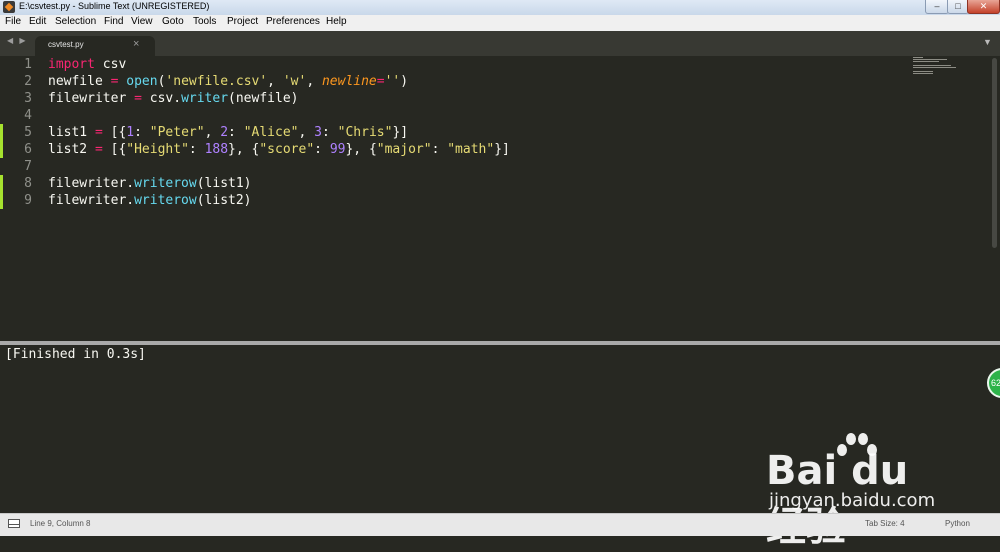 The width and height of the screenshot is (1000, 552). Describe the element at coordinates (216, 149) in the screenshot. I see `code-token: 188` at that location.